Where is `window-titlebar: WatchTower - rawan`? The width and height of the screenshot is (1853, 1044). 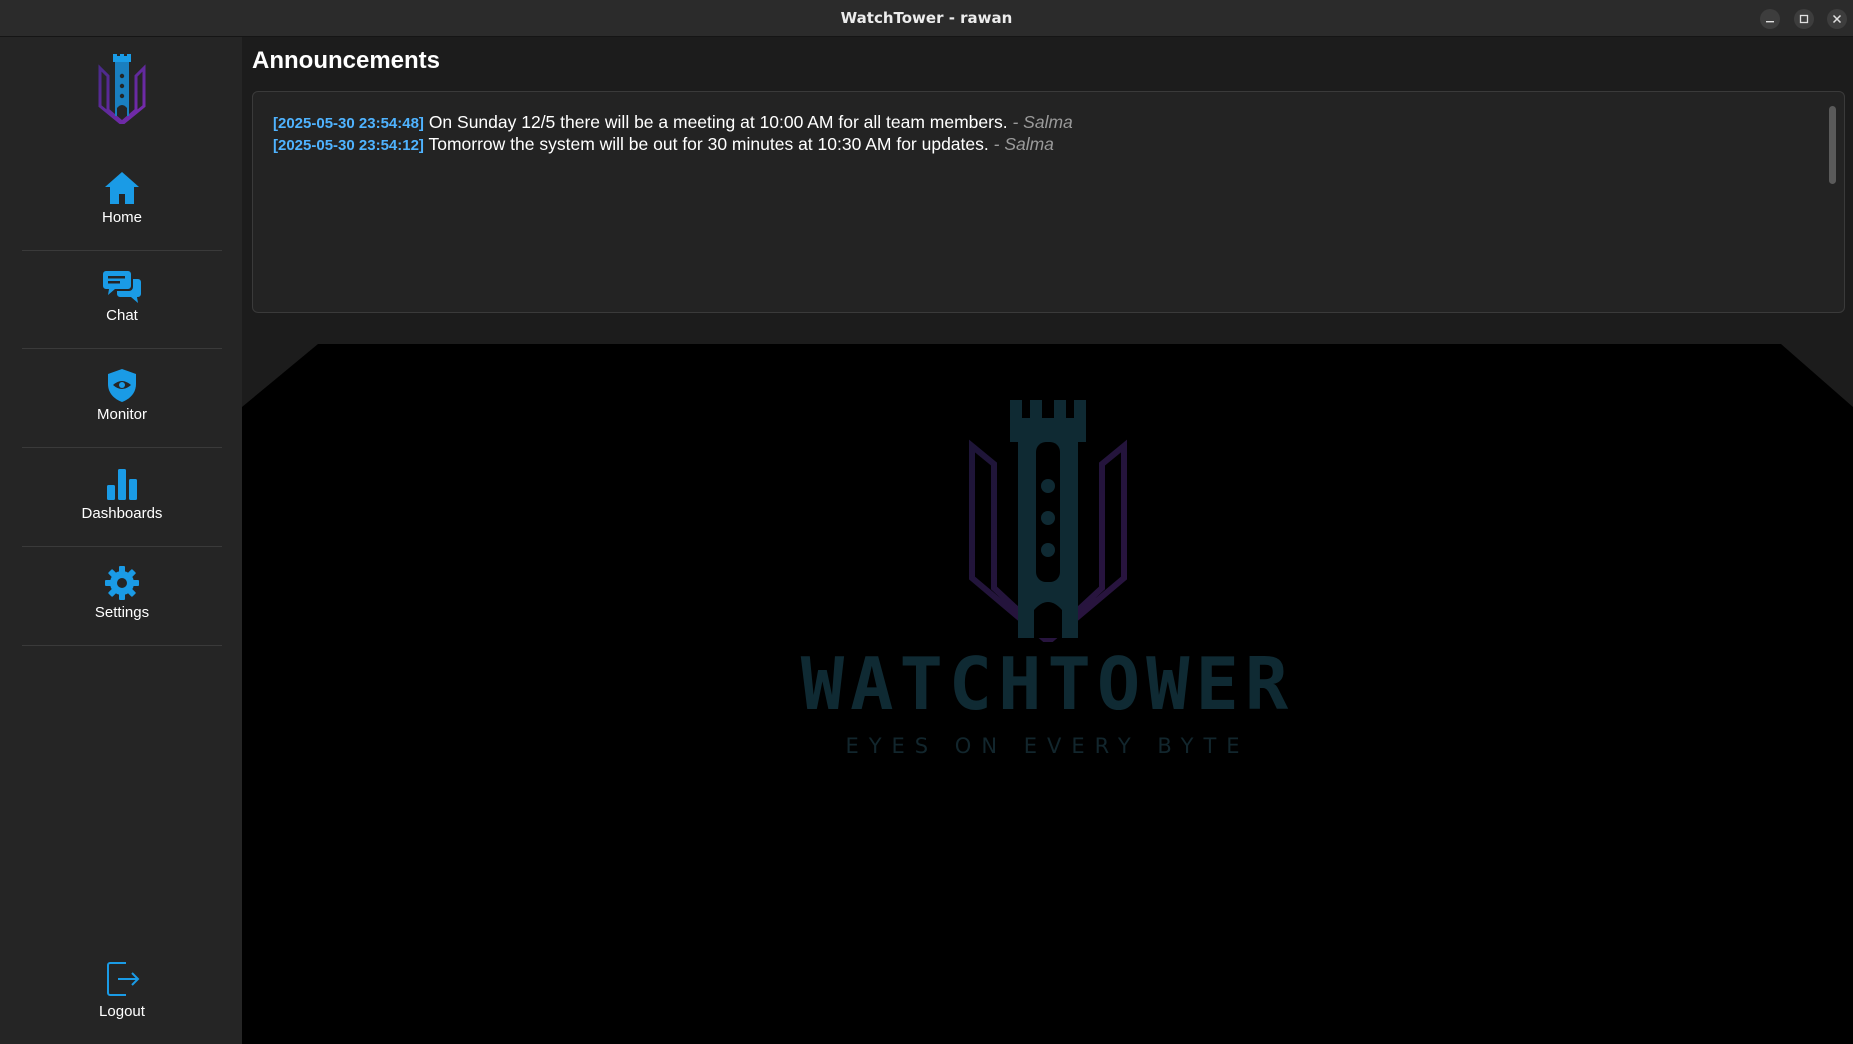 window-titlebar: WatchTower - rawan is located at coordinates (926, 18).